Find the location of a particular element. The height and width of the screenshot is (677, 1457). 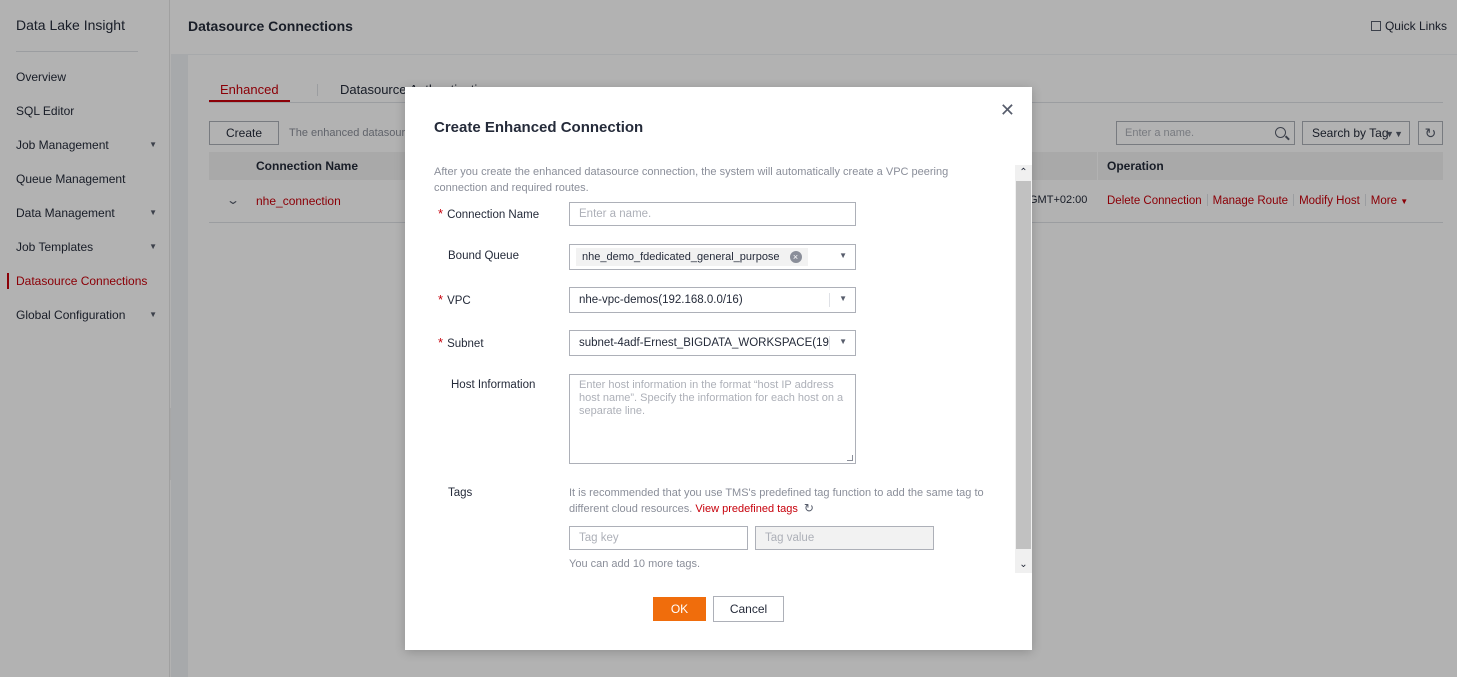

dialog-scrollbar: ⌃ ⌄ is located at coordinates (1023, 369).